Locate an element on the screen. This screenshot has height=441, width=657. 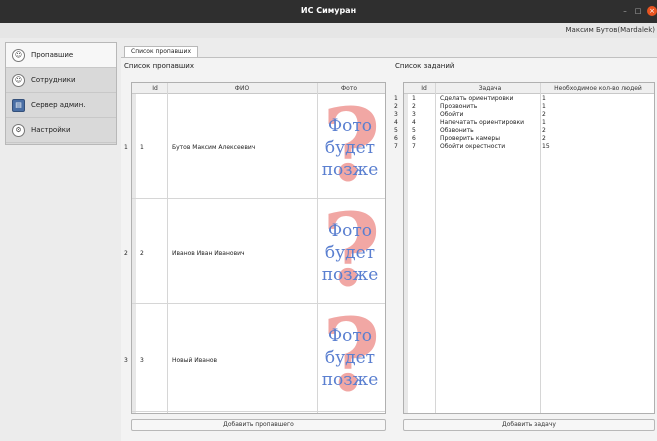
table-row: 5 5 Обзвонить 2 is located at coordinates (524, 130).